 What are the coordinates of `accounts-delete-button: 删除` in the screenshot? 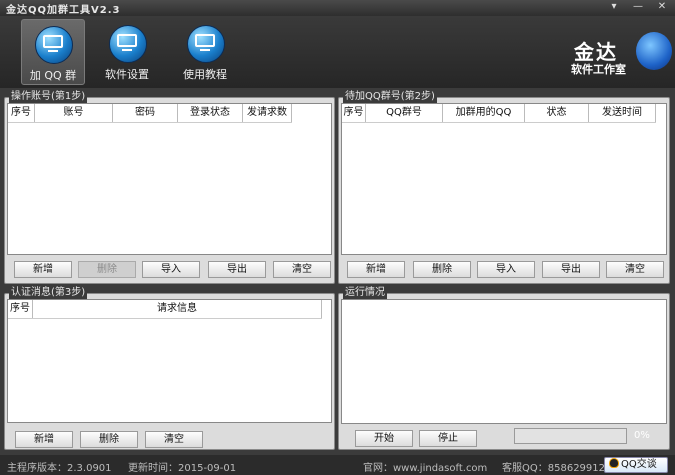 It's located at (107, 269).